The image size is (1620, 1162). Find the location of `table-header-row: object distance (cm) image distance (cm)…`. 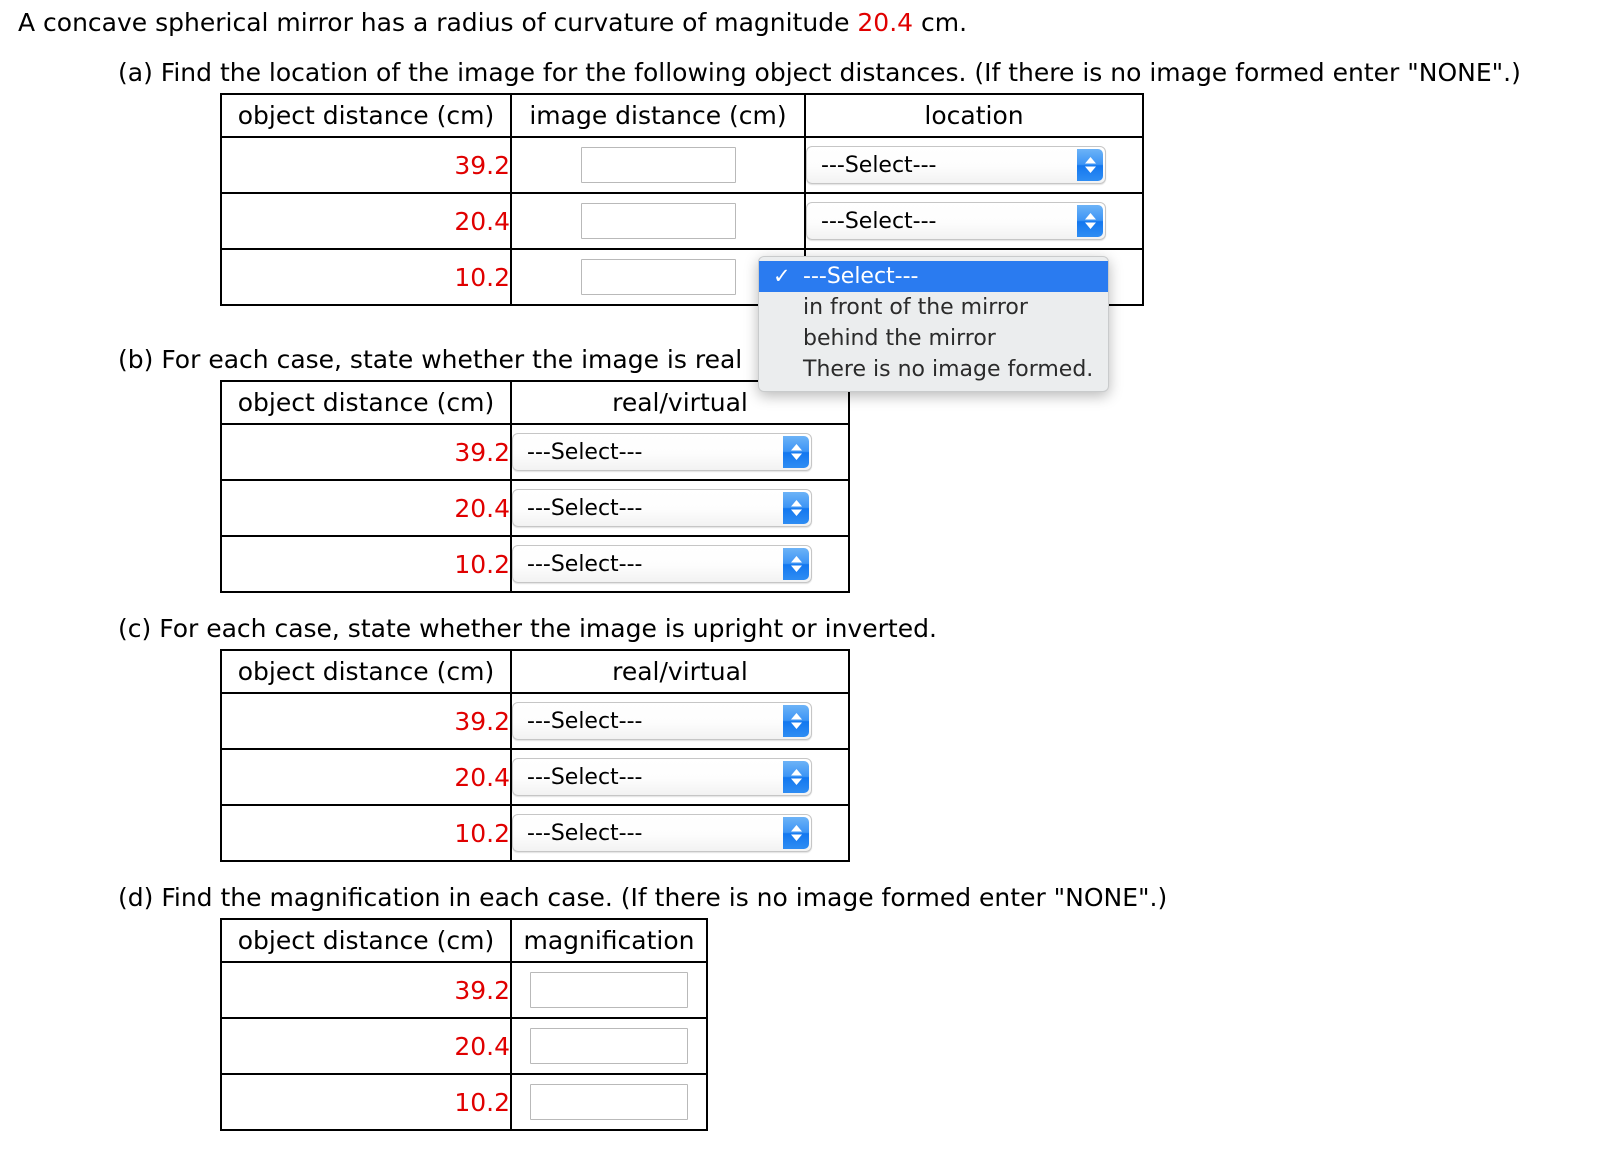

table-header-row: object distance (cm) image distance (cm)… is located at coordinates (682, 115).